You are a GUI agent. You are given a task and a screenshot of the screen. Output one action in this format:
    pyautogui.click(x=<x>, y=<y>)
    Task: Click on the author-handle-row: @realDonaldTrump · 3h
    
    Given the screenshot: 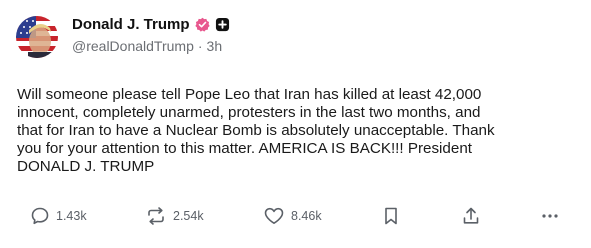 What is the action you would take?
    pyautogui.click(x=147, y=46)
    